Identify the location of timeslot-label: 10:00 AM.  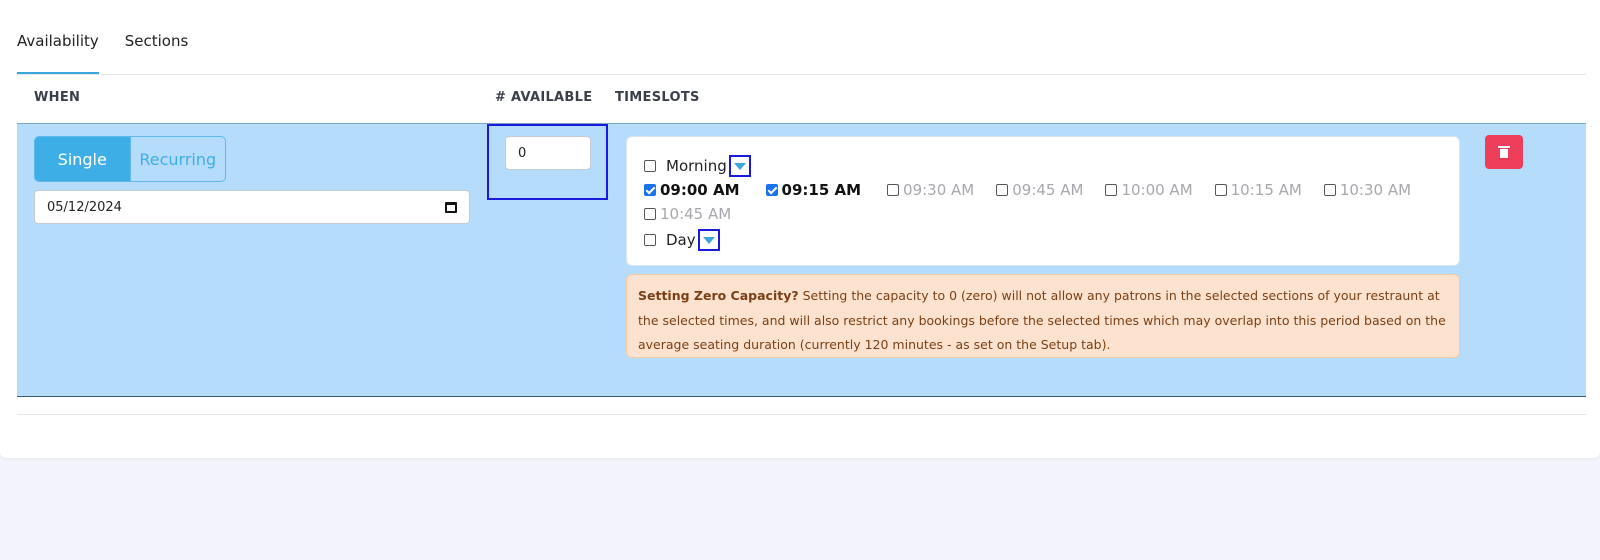
(1157, 190).